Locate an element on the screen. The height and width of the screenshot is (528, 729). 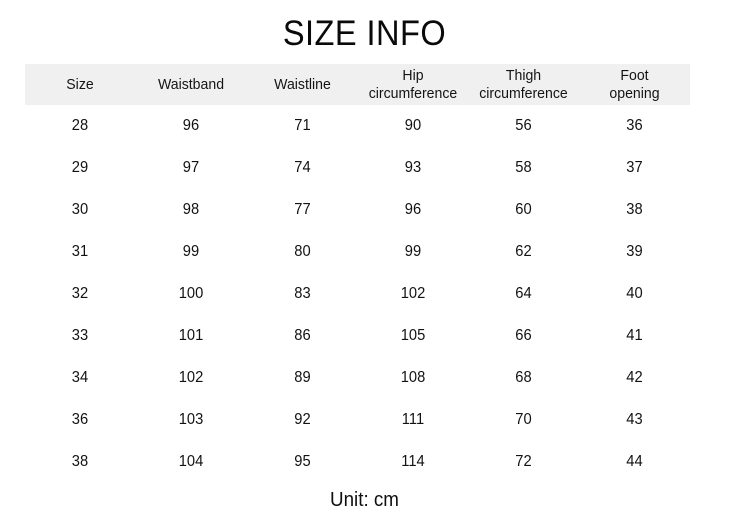
cell-waistband: 96 is located at coordinates (191, 125).